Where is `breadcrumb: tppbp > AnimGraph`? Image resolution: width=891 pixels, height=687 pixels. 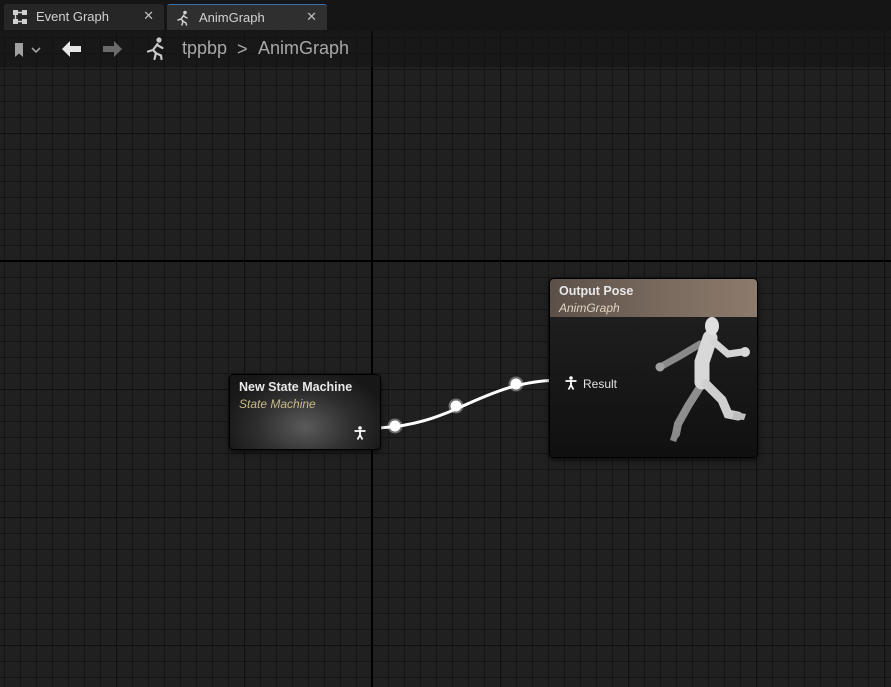 breadcrumb: tppbp > AnimGraph is located at coordinates (445, 49).